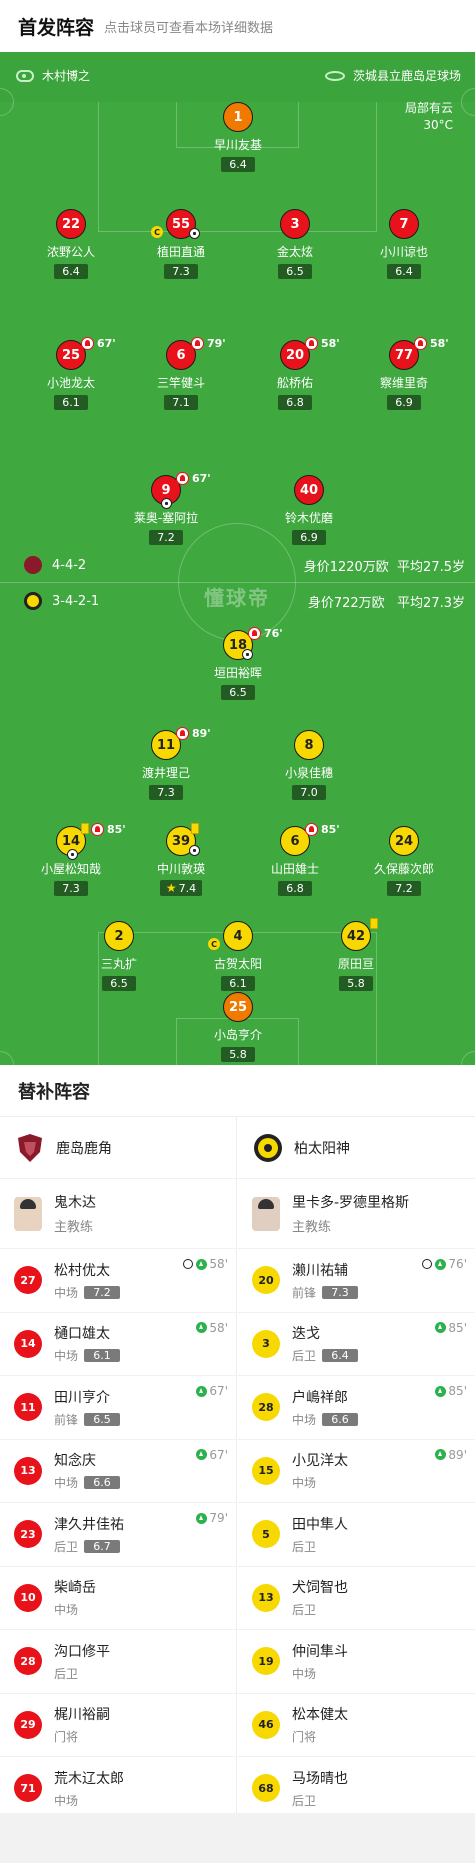 This screenshot has width=475, height=1863. I want to click on player-name: 小川谅也, so click(403, 252).